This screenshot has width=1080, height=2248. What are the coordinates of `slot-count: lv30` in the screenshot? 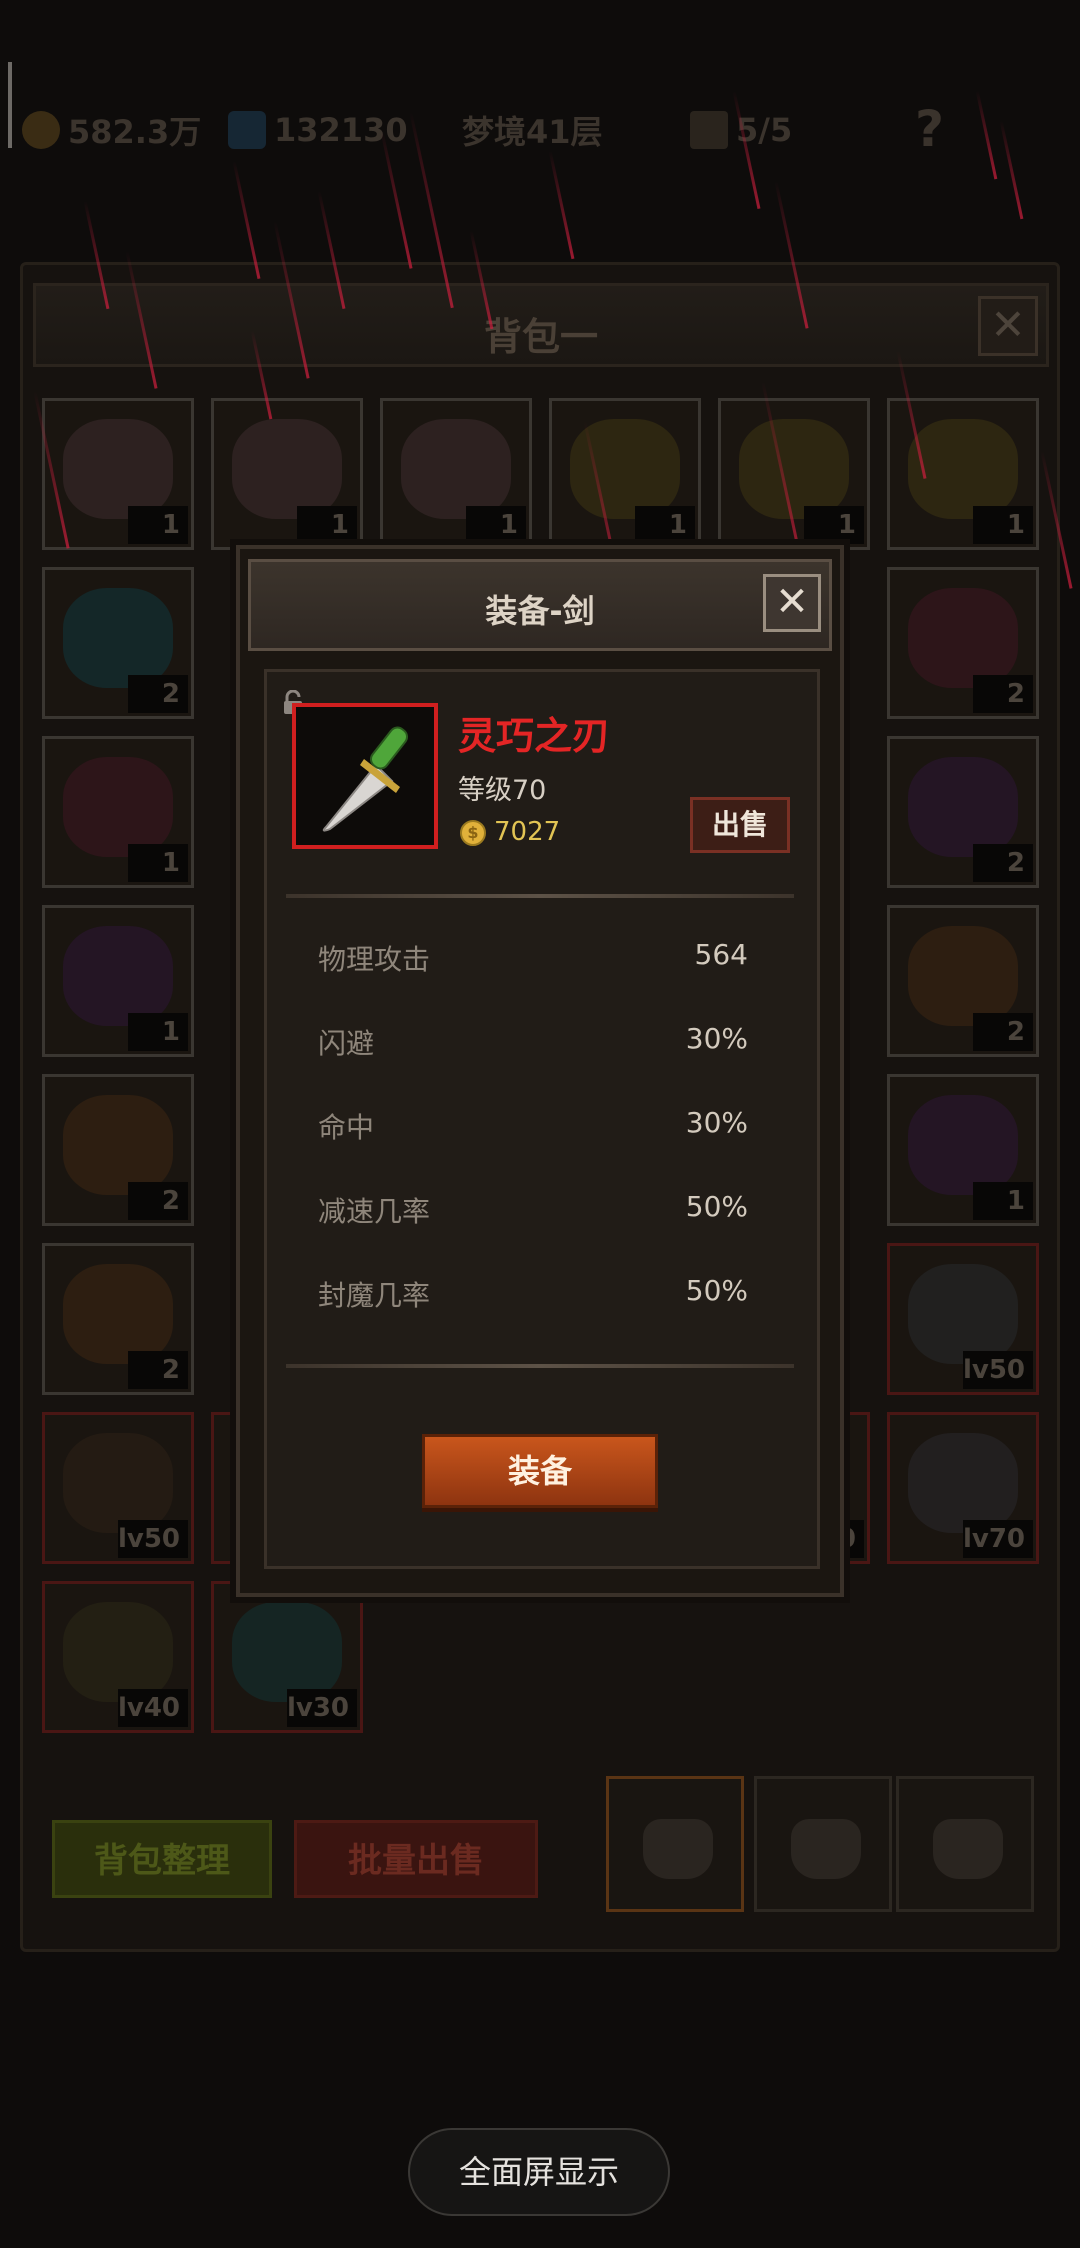 It's located at (321, 1708).